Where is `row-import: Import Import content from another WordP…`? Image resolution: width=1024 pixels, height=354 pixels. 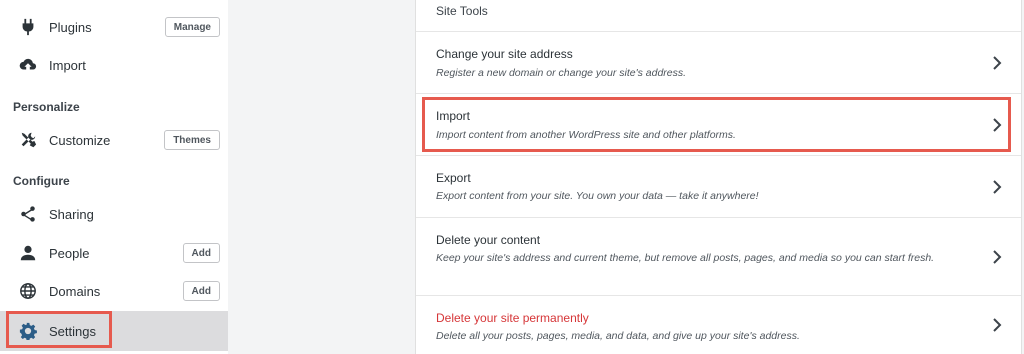
row-import: Import Import content from another WordP… is located at coordinates (718, 124).